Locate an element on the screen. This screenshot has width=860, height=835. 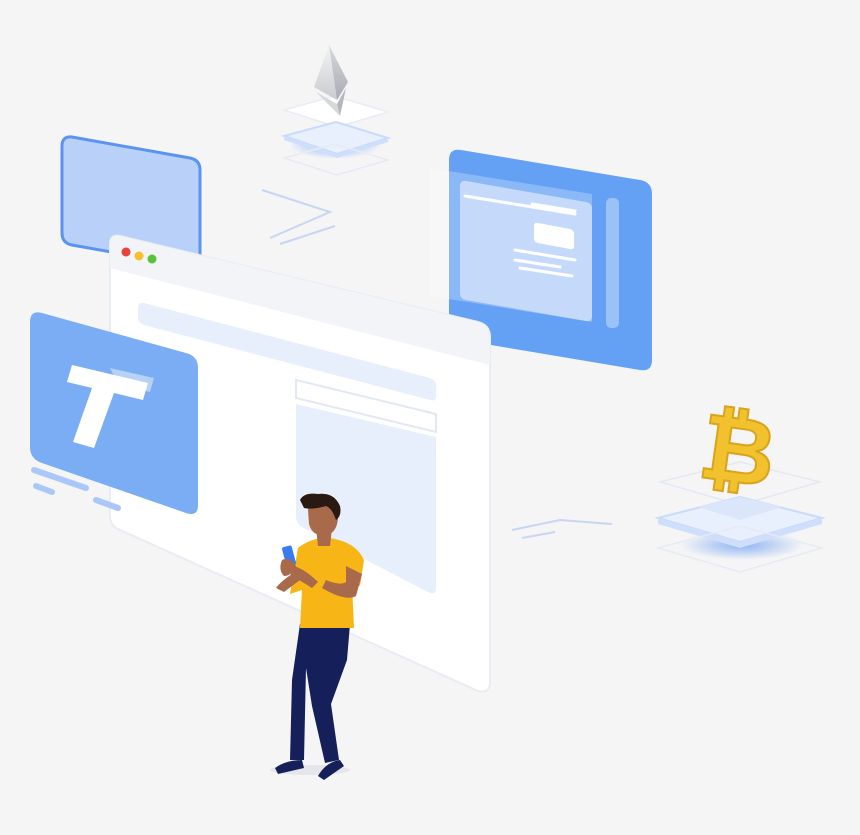
bitcoin-platform: ₿ is located at coordinates (740, 482).